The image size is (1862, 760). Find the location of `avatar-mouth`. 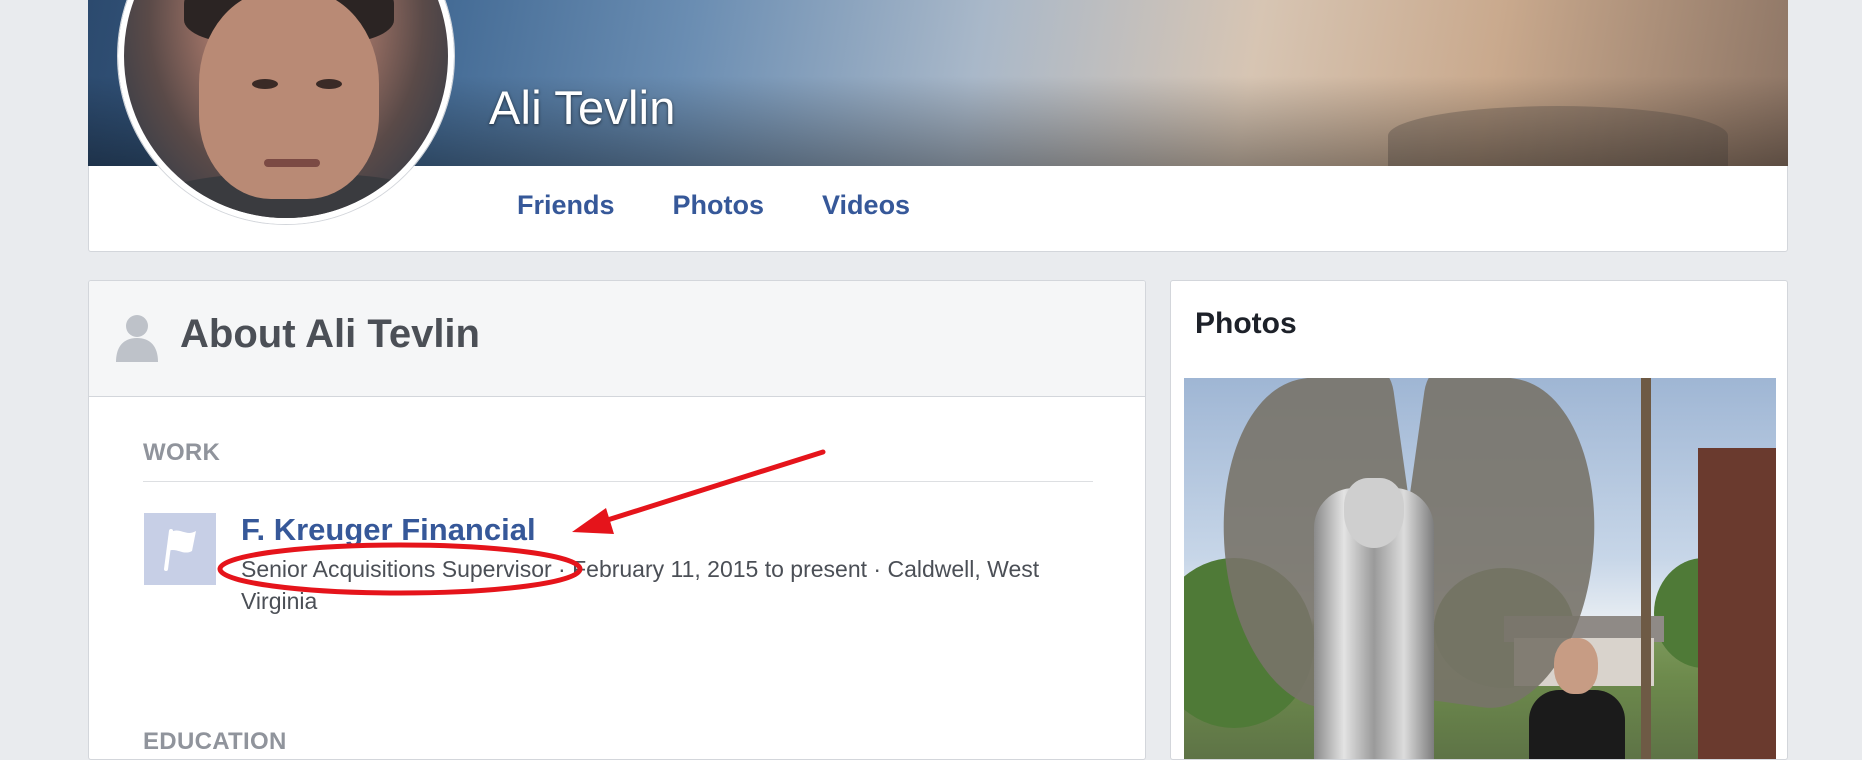

avatar-mouth is located at coordinates (292, 163).